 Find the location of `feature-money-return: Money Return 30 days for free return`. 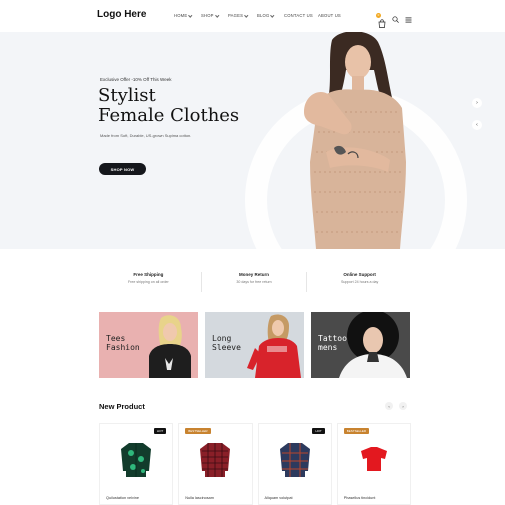

feature-money-return: Money Return 30 days for free return is located at coordinates (255, 282).